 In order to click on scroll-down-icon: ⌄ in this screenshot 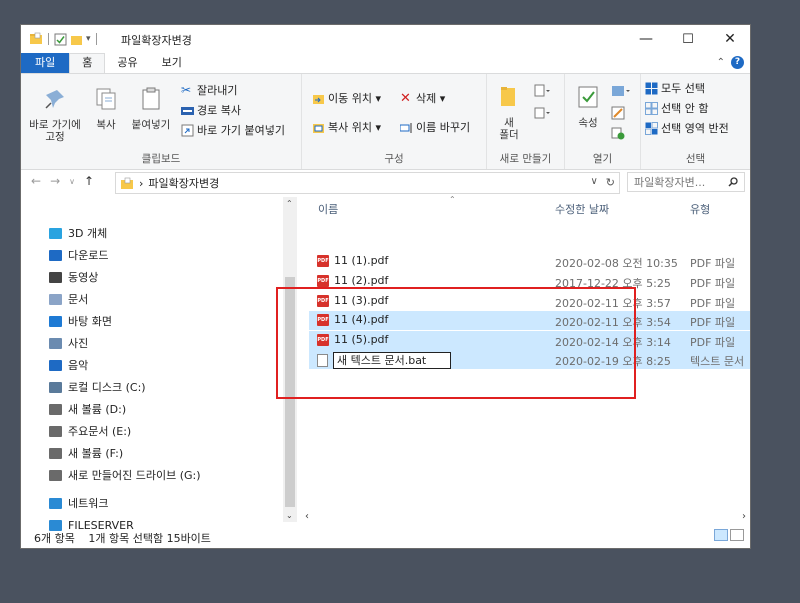, I will do `click(289, 515)`.